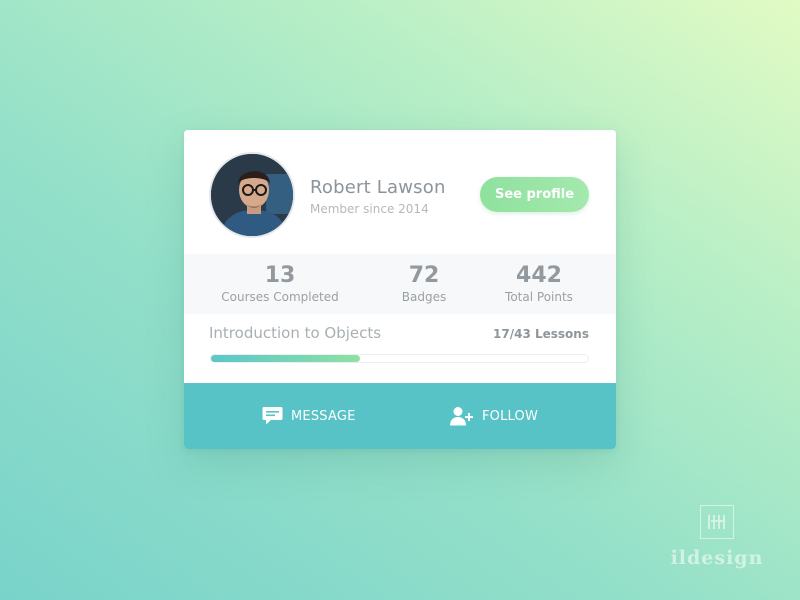  Describe the element at coordinates (462, 416) in the screenshot. I see `add-user-icon` at that location.